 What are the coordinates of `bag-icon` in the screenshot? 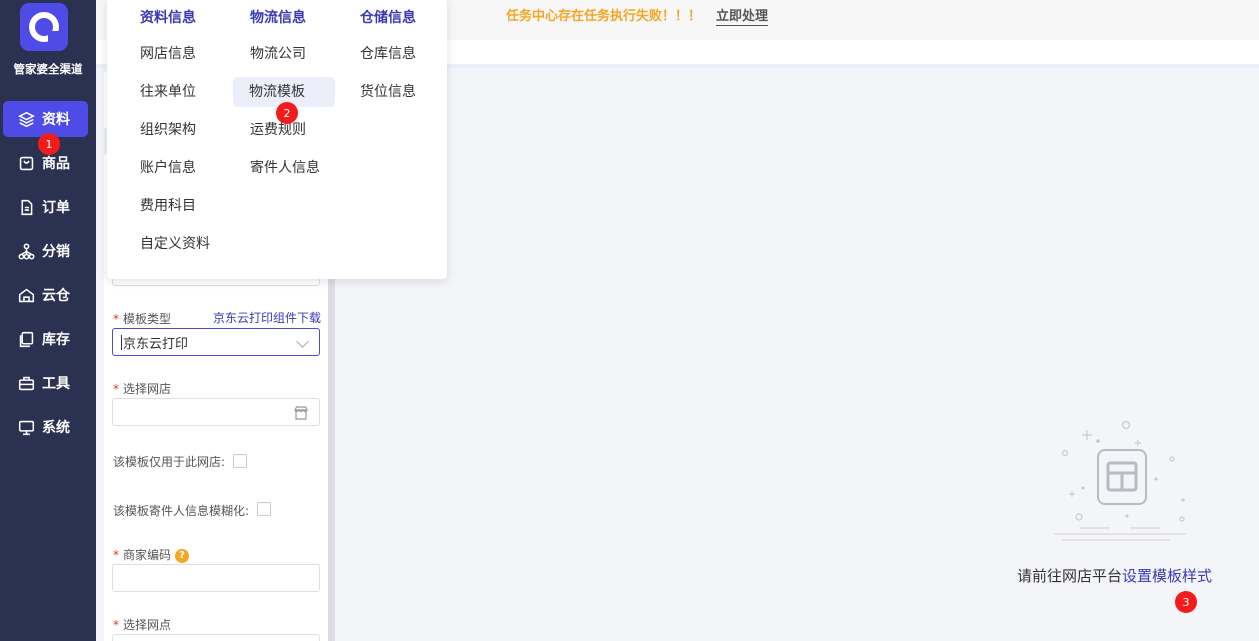 It's located at (26, 163).